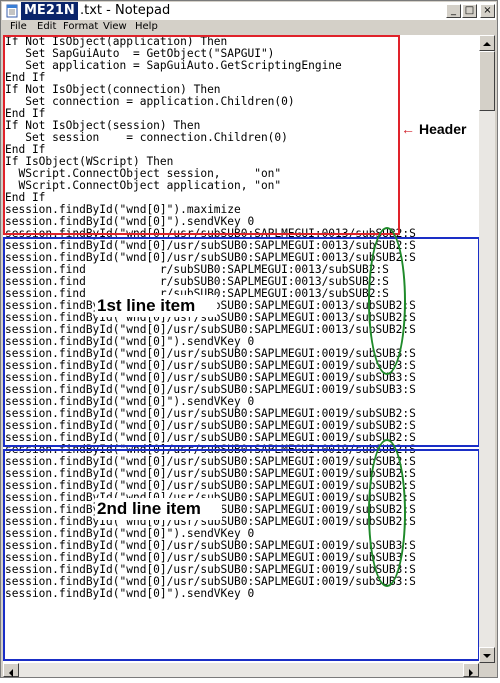  I want to click on title-bar: ME21N .txt - Notepad _ □ ×, so click(249, 11).